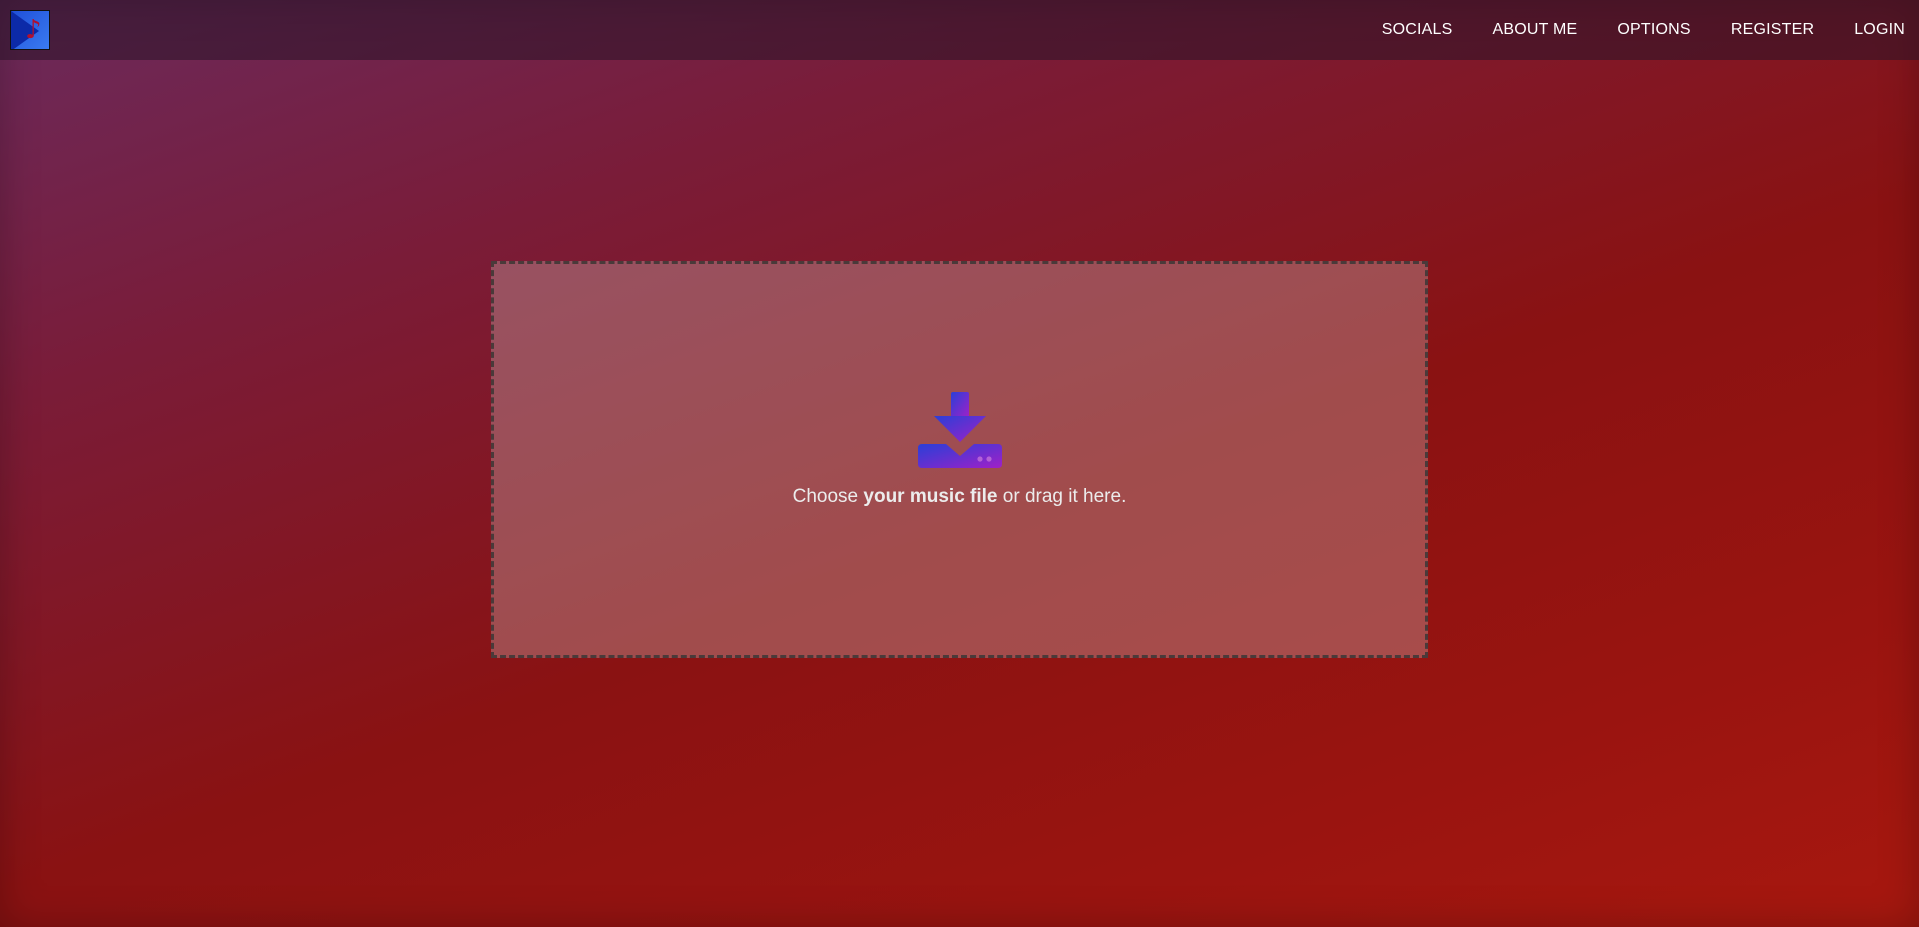  I want to click on prompt-prefix: Choose, so click(828, 496).